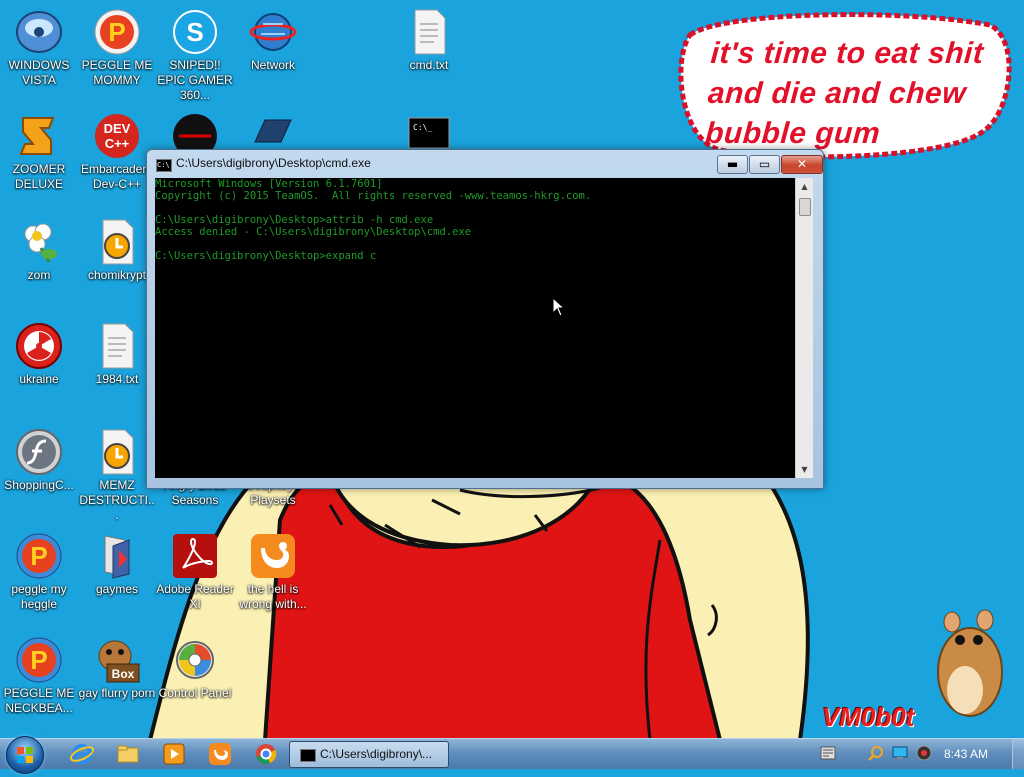 This screenshot has width=1024, height=777. What do you see at coordinates (269, 184) in the screenshot?
I see `console-line: Microsoft Windows [Version 6.1.7601]` at bounding box center [269, 184].